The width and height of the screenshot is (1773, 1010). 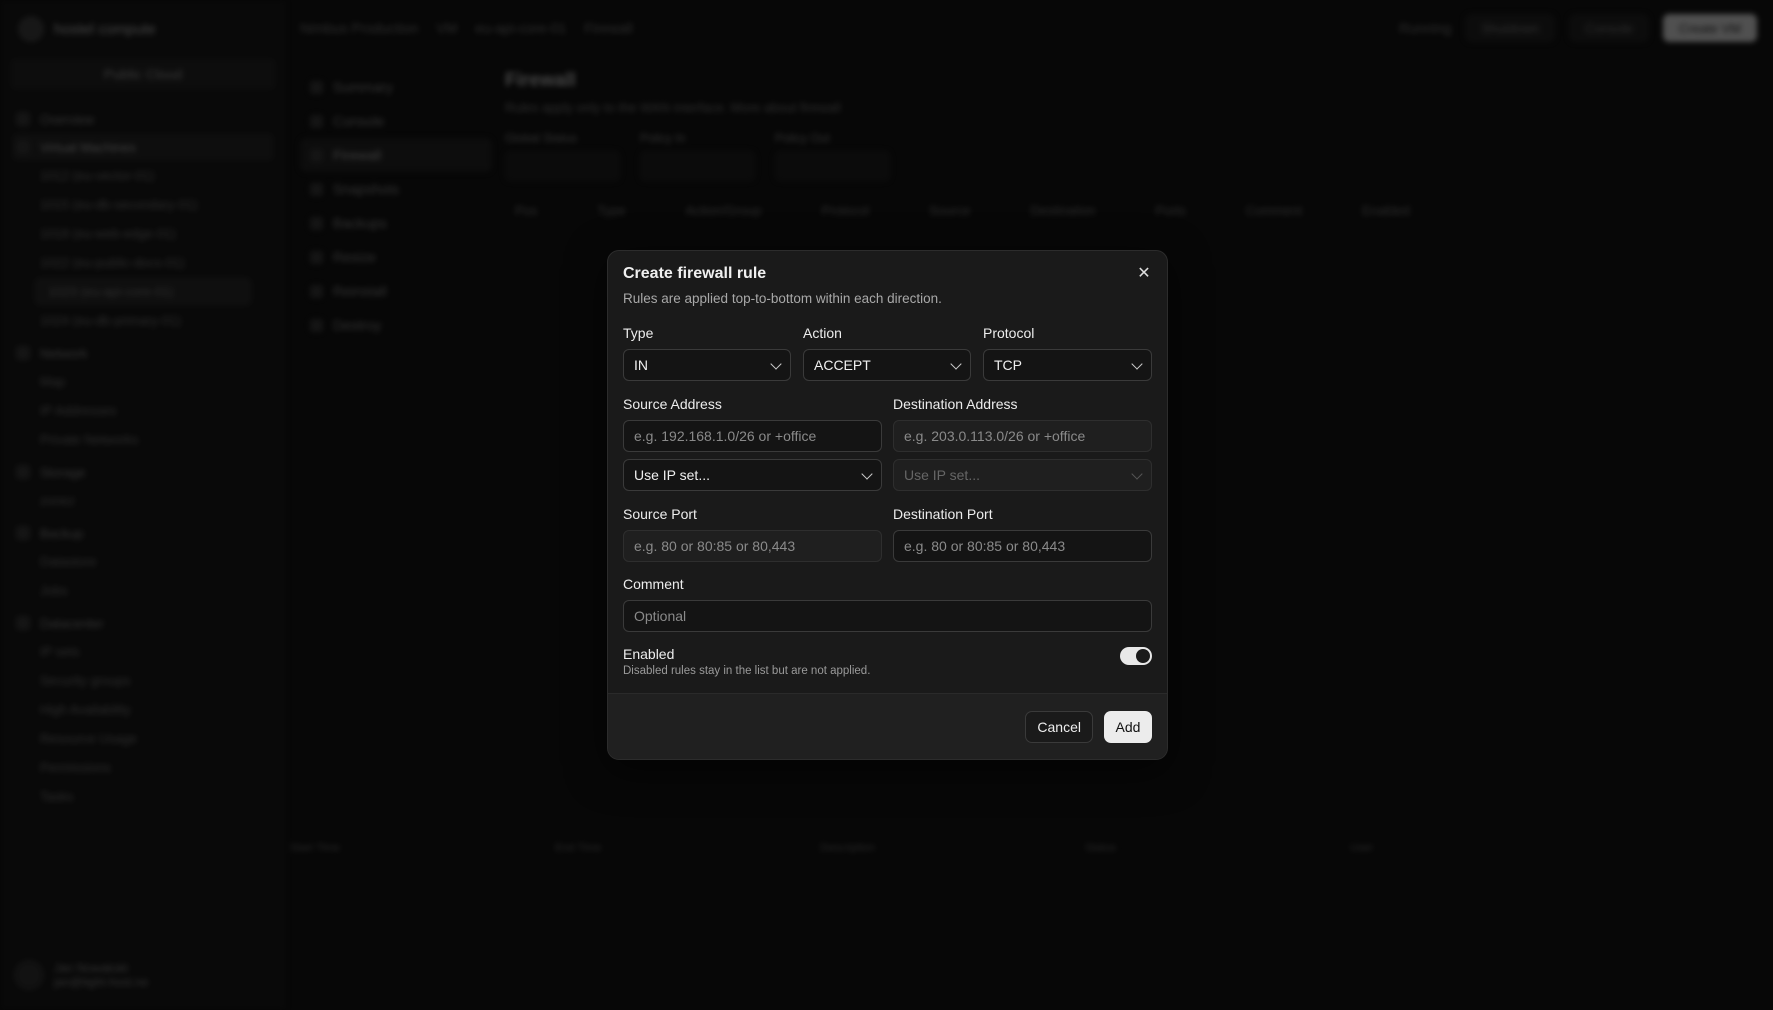 What do you see at coordinates (649, 654) in the screenshot?
I see `enabled-label: Enabled` at bounding box center [649, 654].